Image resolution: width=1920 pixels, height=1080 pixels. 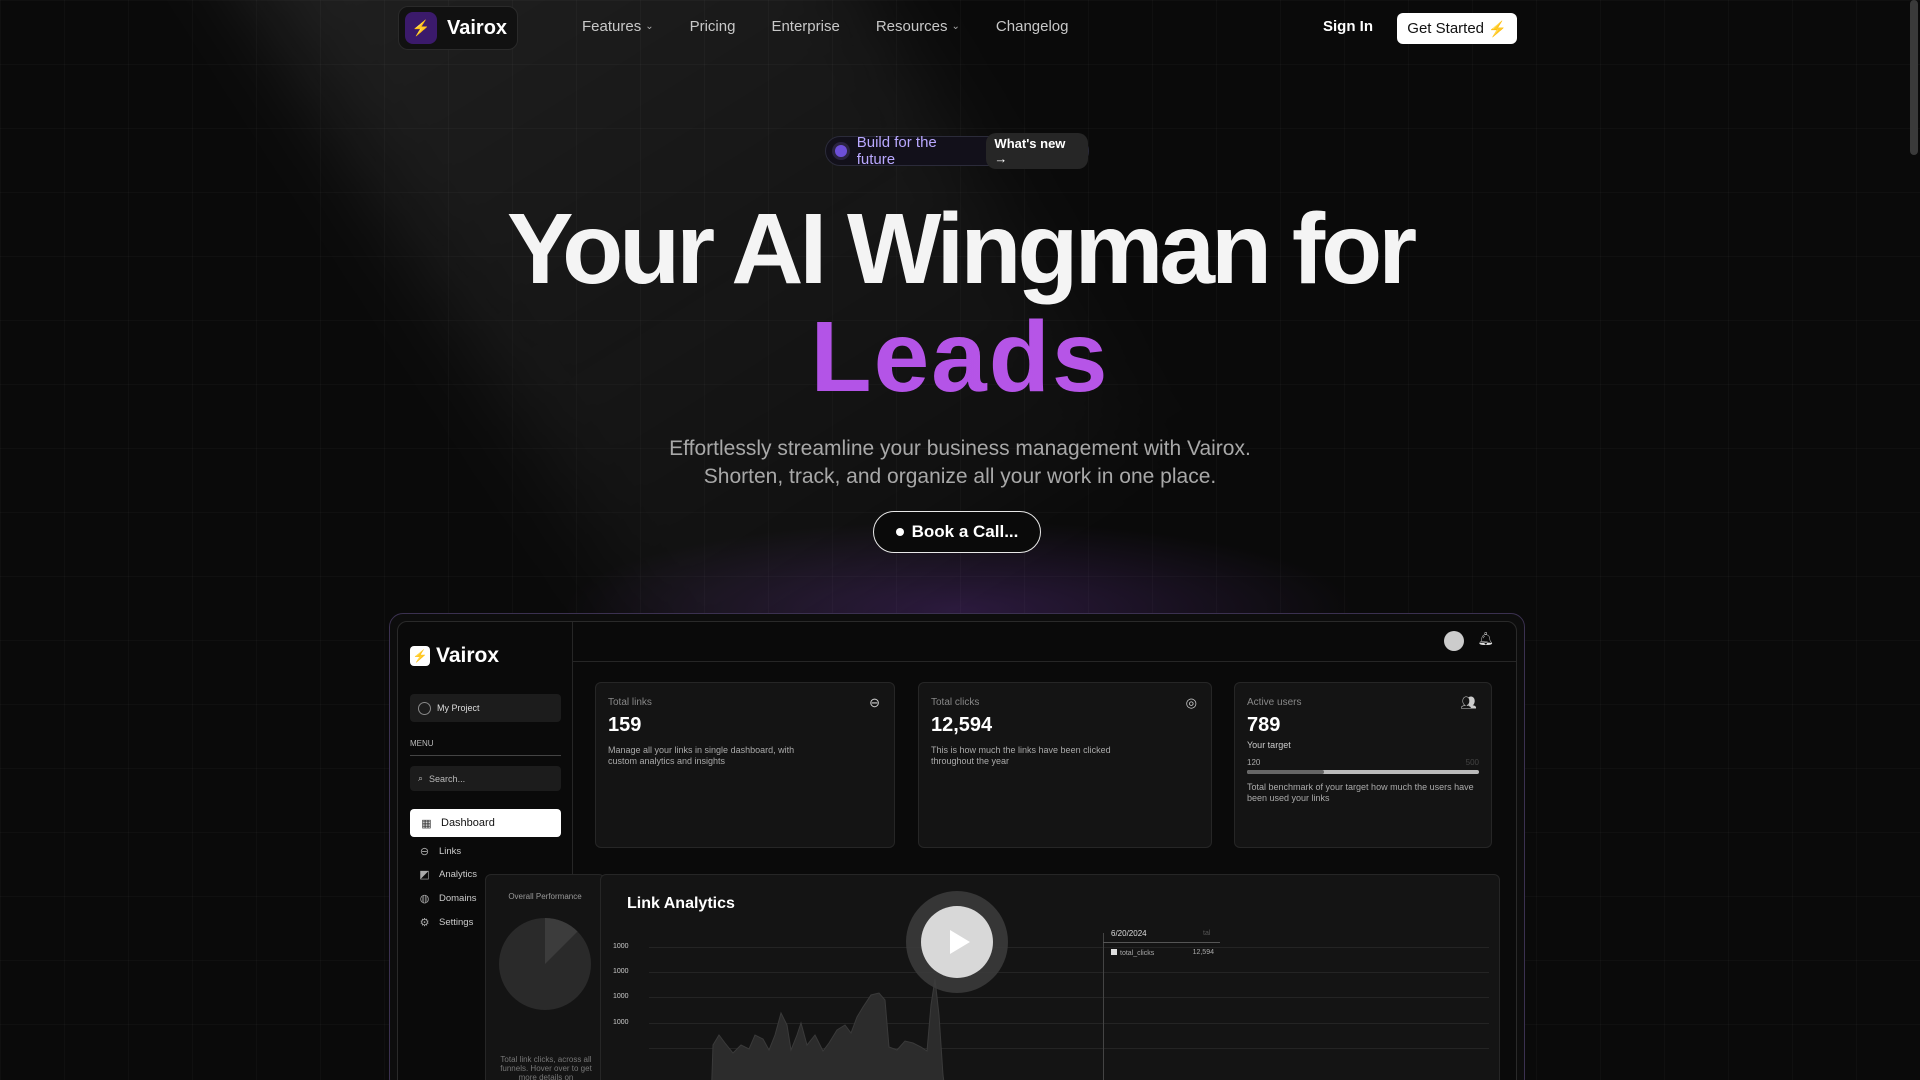 What do you see at coordinates (1269, 745) in the screenshot?
I see `target-label: Your target` at bounding box center [1269, 745].